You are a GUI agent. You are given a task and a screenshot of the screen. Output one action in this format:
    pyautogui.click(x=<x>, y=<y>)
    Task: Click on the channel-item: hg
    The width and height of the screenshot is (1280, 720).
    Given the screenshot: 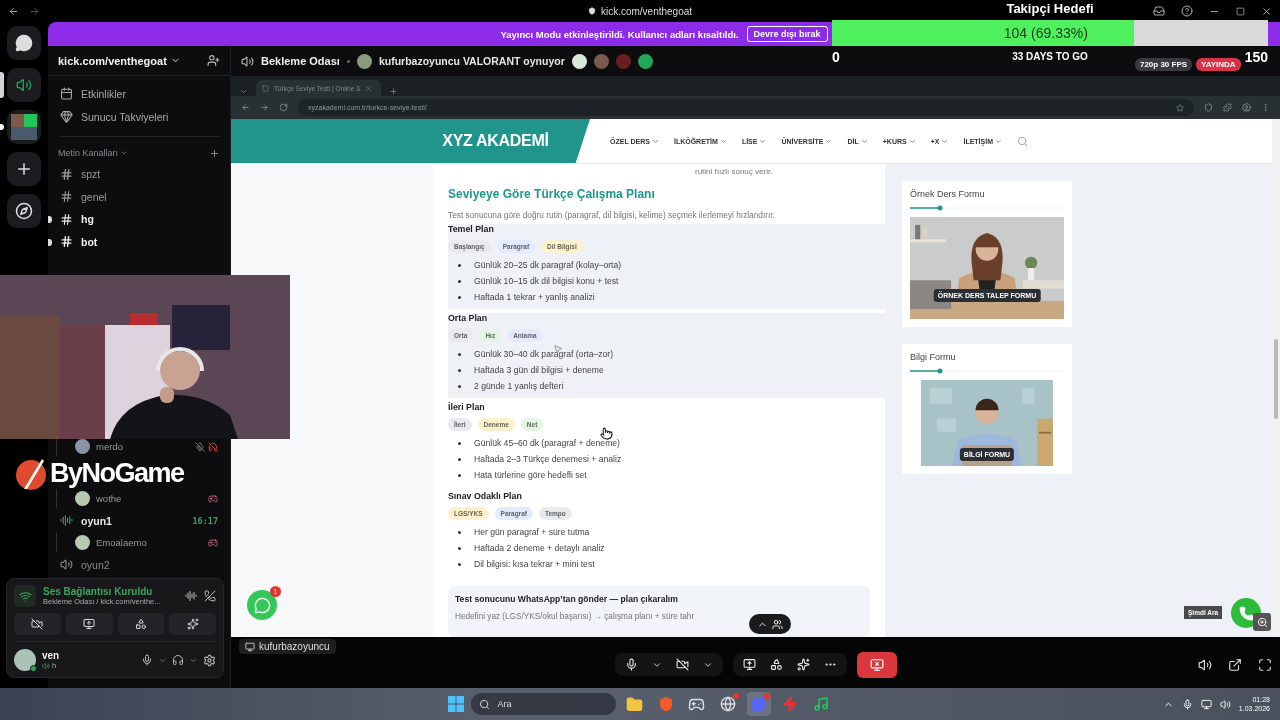 What is the action you would take?
    pyautogui.click(x=136, y=219)
    